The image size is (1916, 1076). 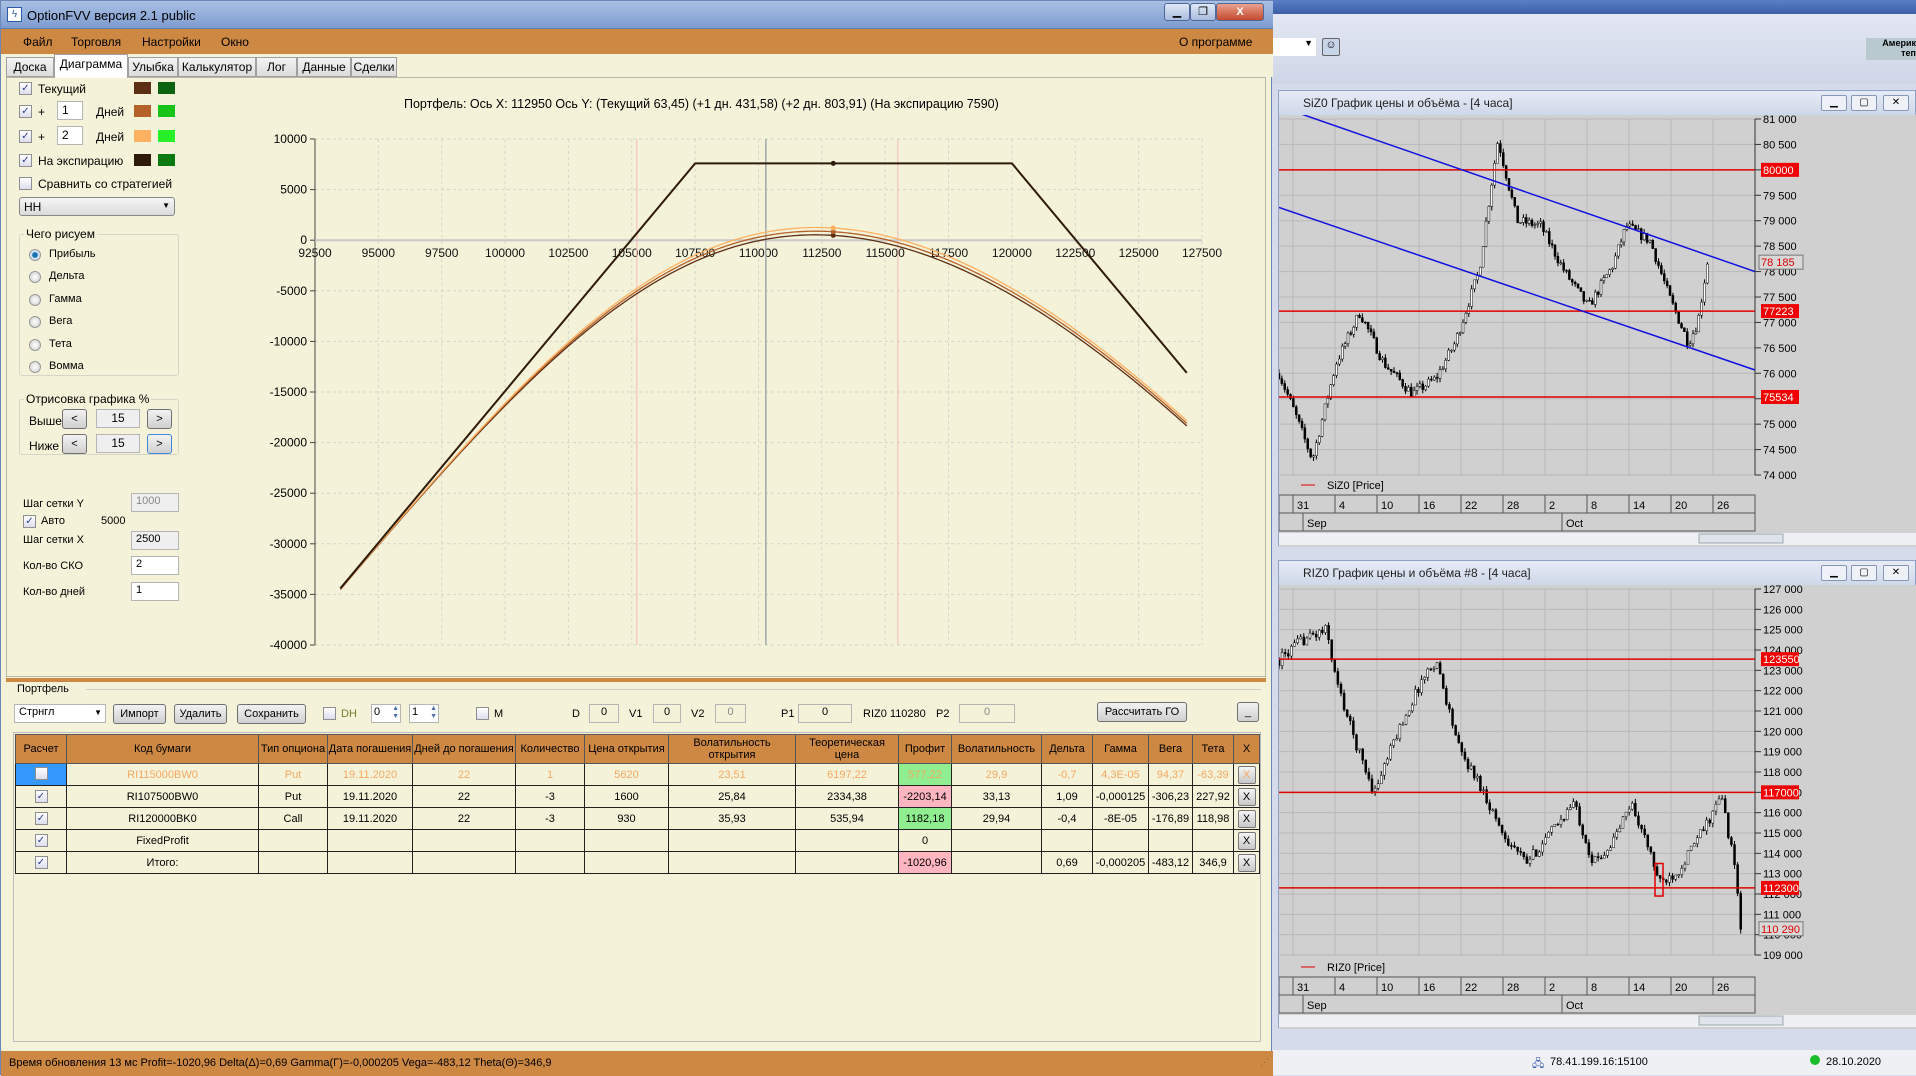 I want to click on column-header: Код бумаги, so click(x=162, y=749).